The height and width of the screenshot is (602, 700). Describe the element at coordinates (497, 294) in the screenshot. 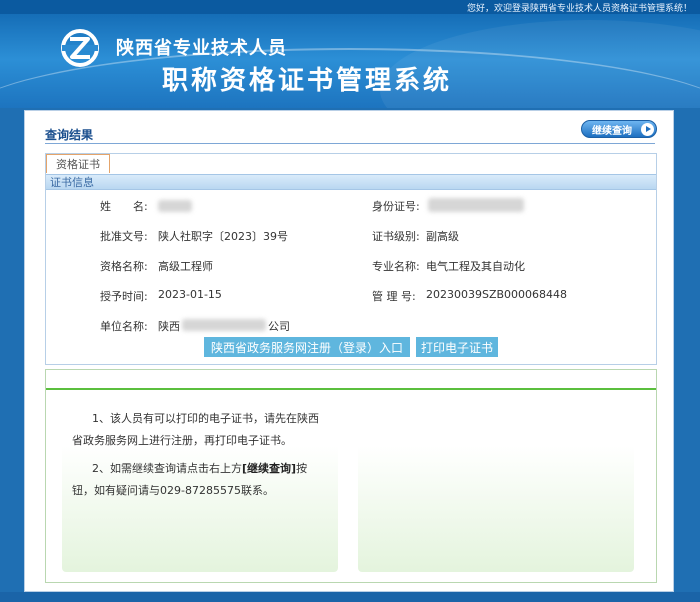

I see `management-no-value: 20230039SZB000068448` at that location.